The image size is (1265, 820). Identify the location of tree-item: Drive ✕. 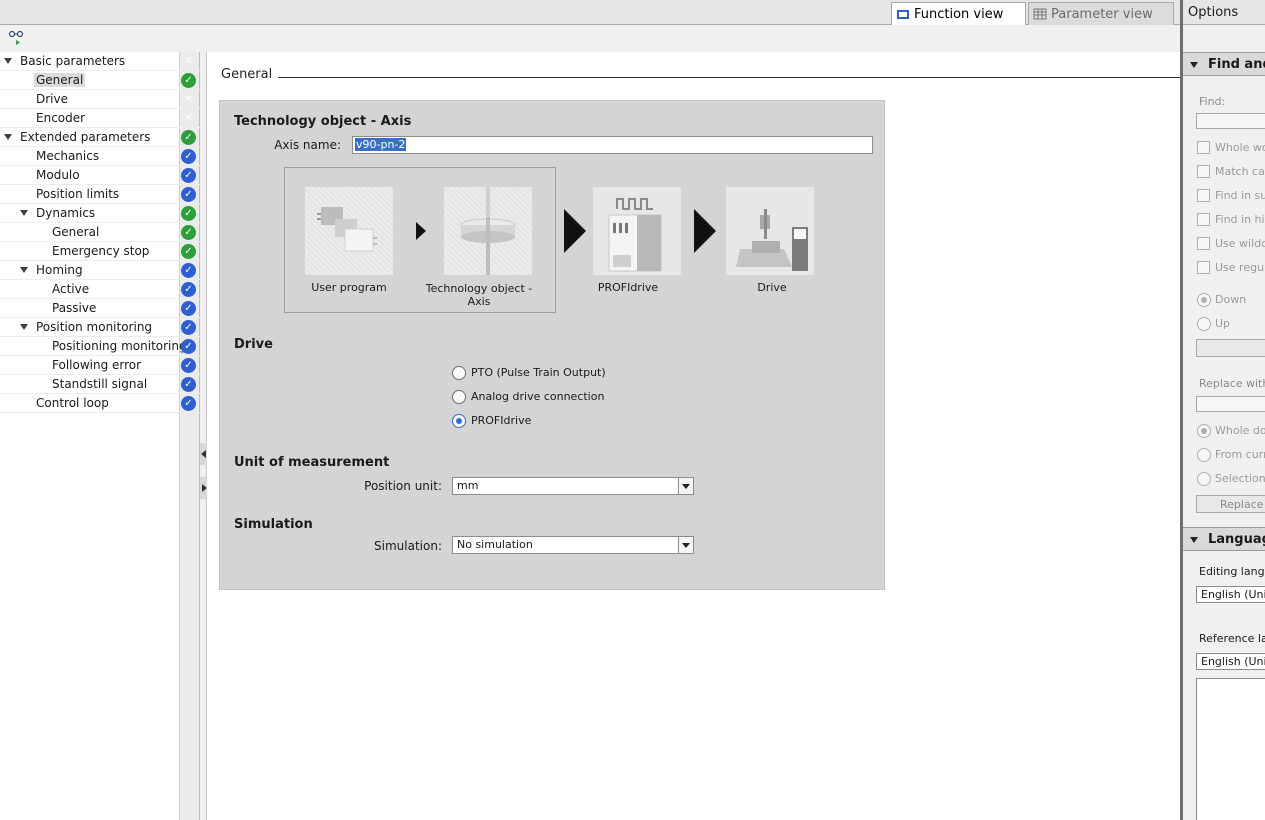
(100, 99).